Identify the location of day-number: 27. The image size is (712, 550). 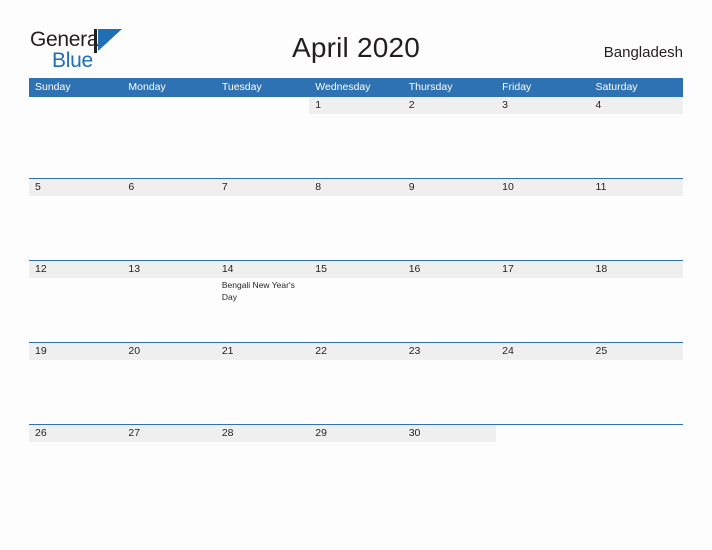
(168, 433).